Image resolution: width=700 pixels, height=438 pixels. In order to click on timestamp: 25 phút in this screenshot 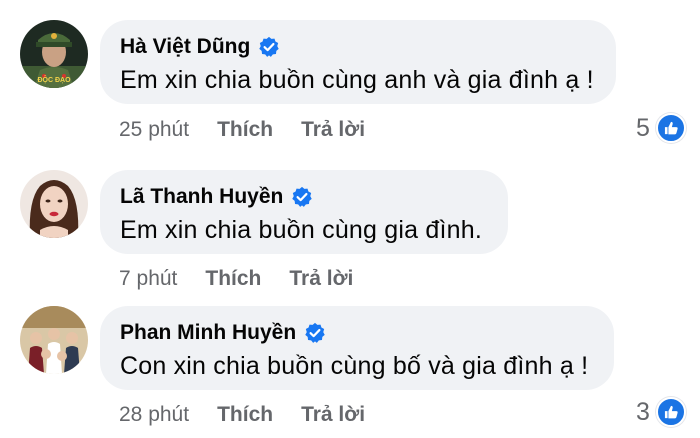, I will do `click(154, 130)`.